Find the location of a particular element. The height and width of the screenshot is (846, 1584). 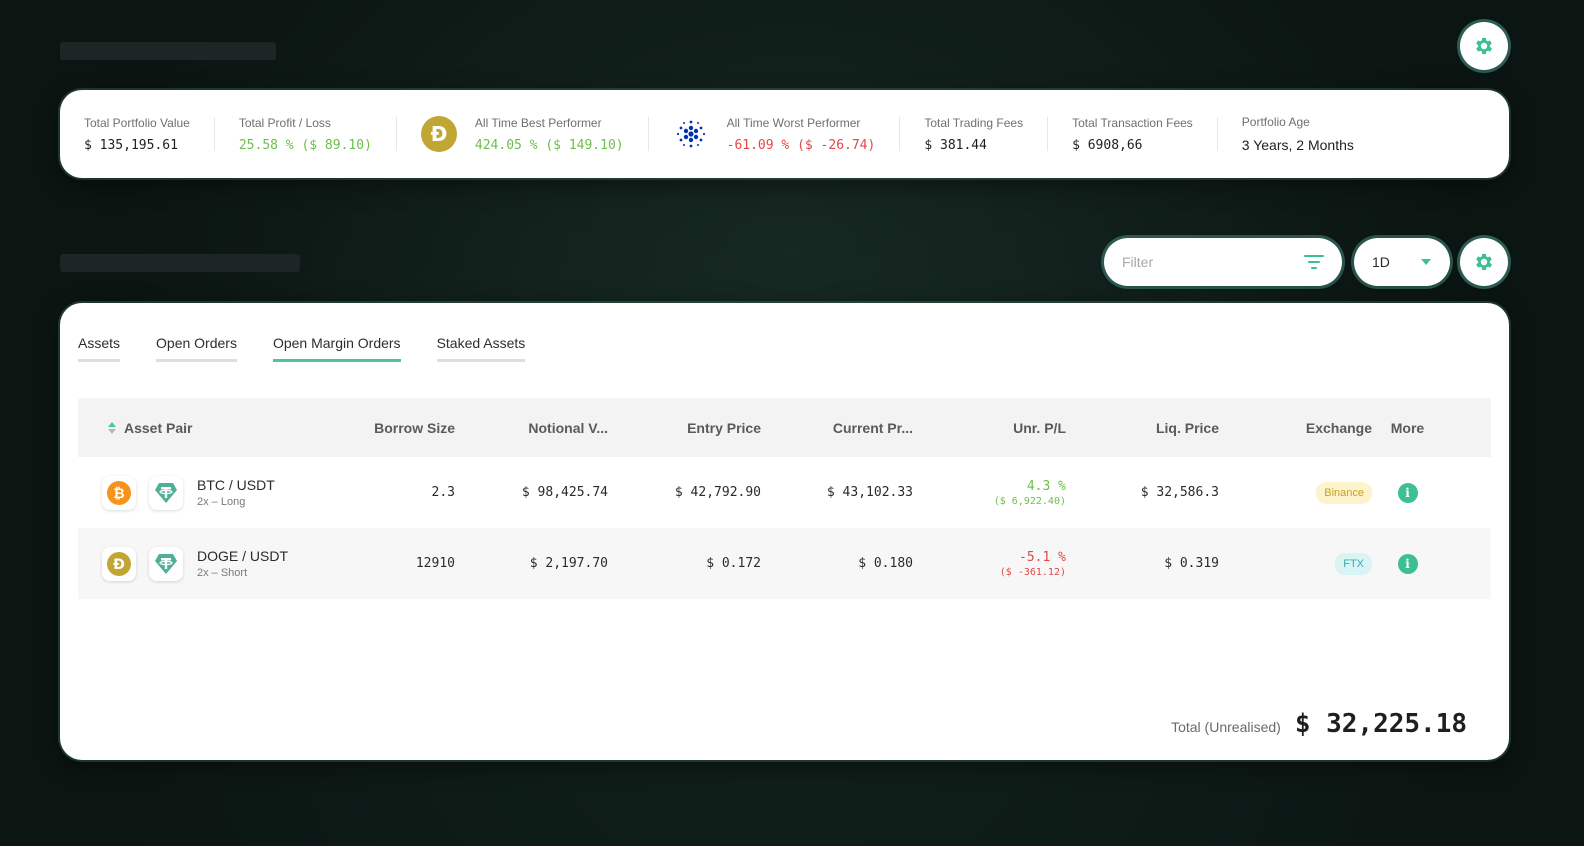

pair-text: BTC / USDT 2x – Long is located at coordinates (236, 492).